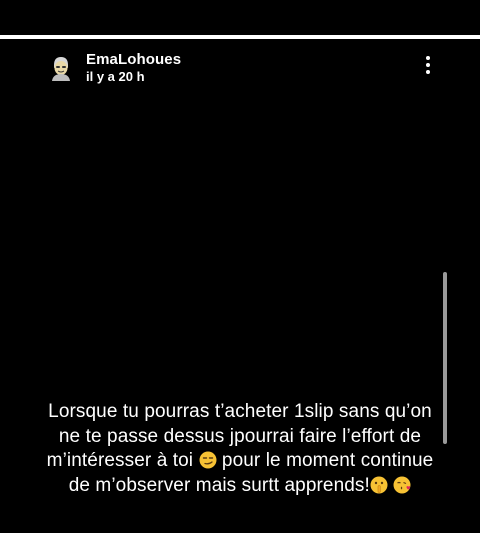 This screenshot has width=480, height=533. What do you see at coordinates (327, 460) in the screenshot?
I see `caption-line-3-end: pour le moment continue` at bounding box center [327, 460].